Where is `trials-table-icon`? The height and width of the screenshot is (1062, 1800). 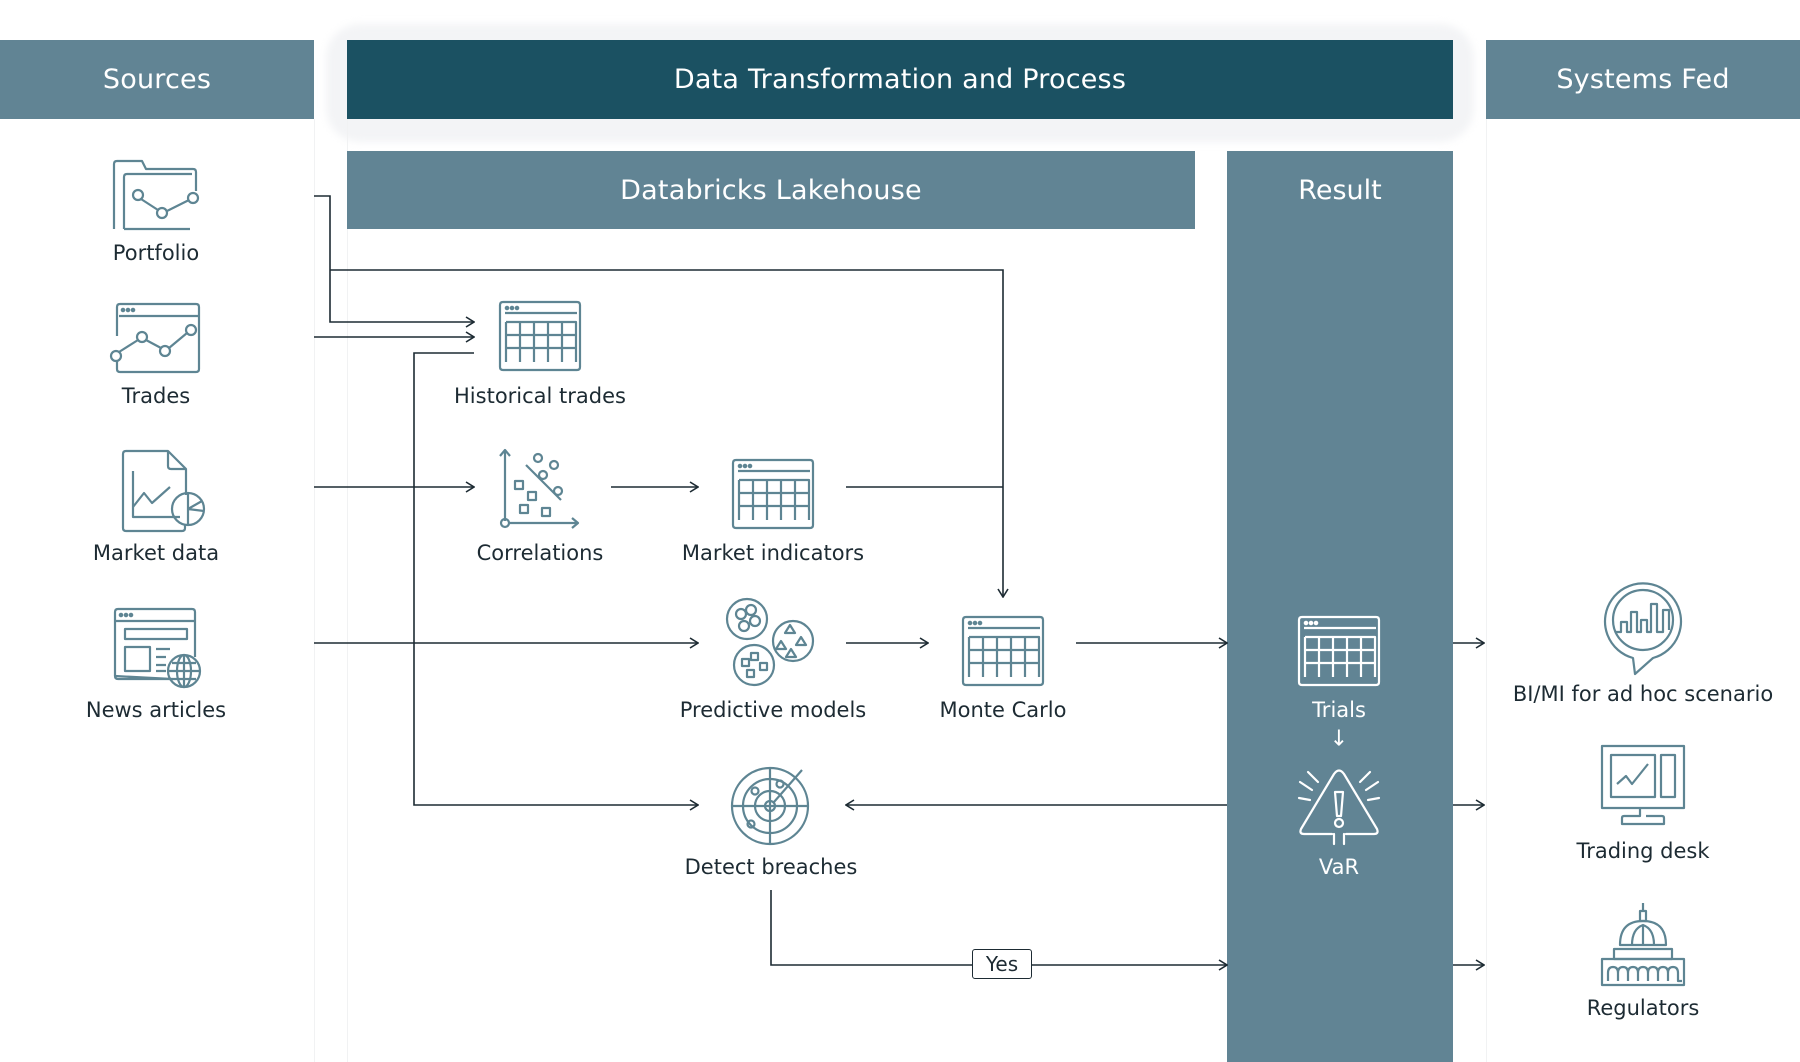 trials-table-icon is located at coordinates (1339, 651).